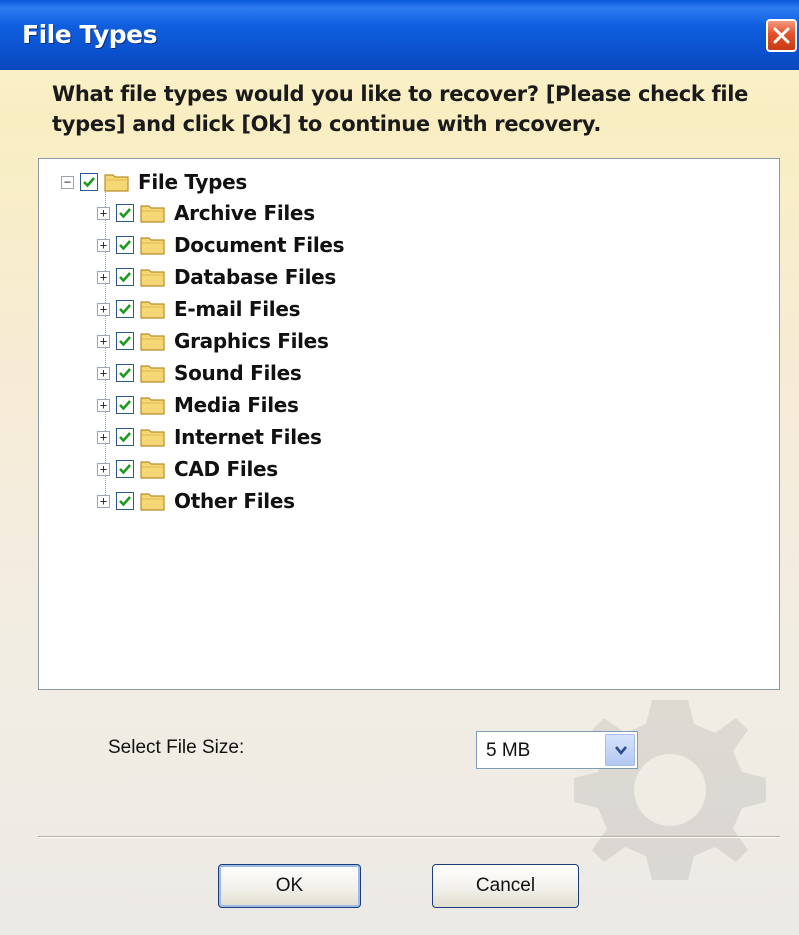 This screenshot has height=935, width=799. I want to click on tree-root-label: File Types, so click(192, 182).